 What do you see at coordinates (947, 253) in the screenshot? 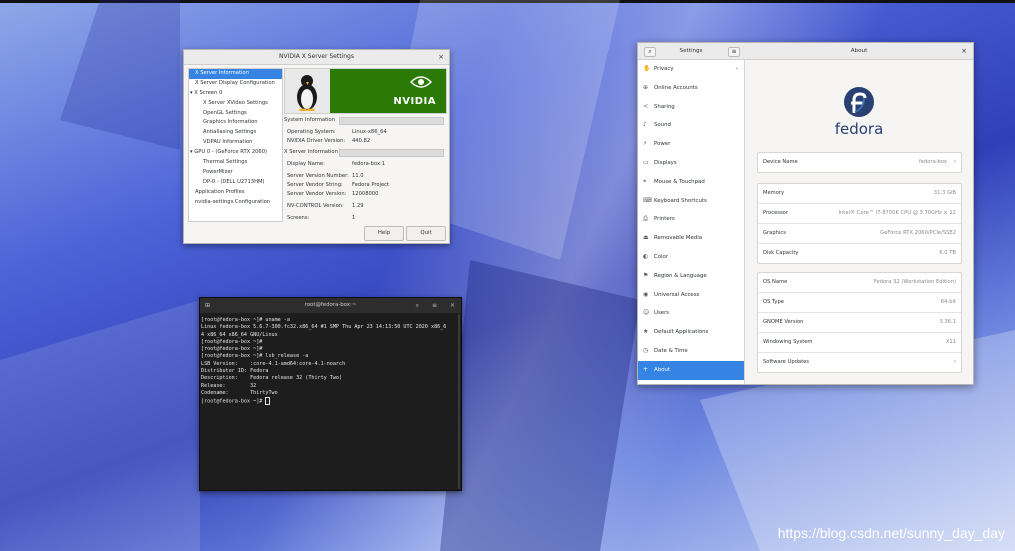
I see `disk-capacity-value: 6.0 TB` at bounding box center [947, 253].